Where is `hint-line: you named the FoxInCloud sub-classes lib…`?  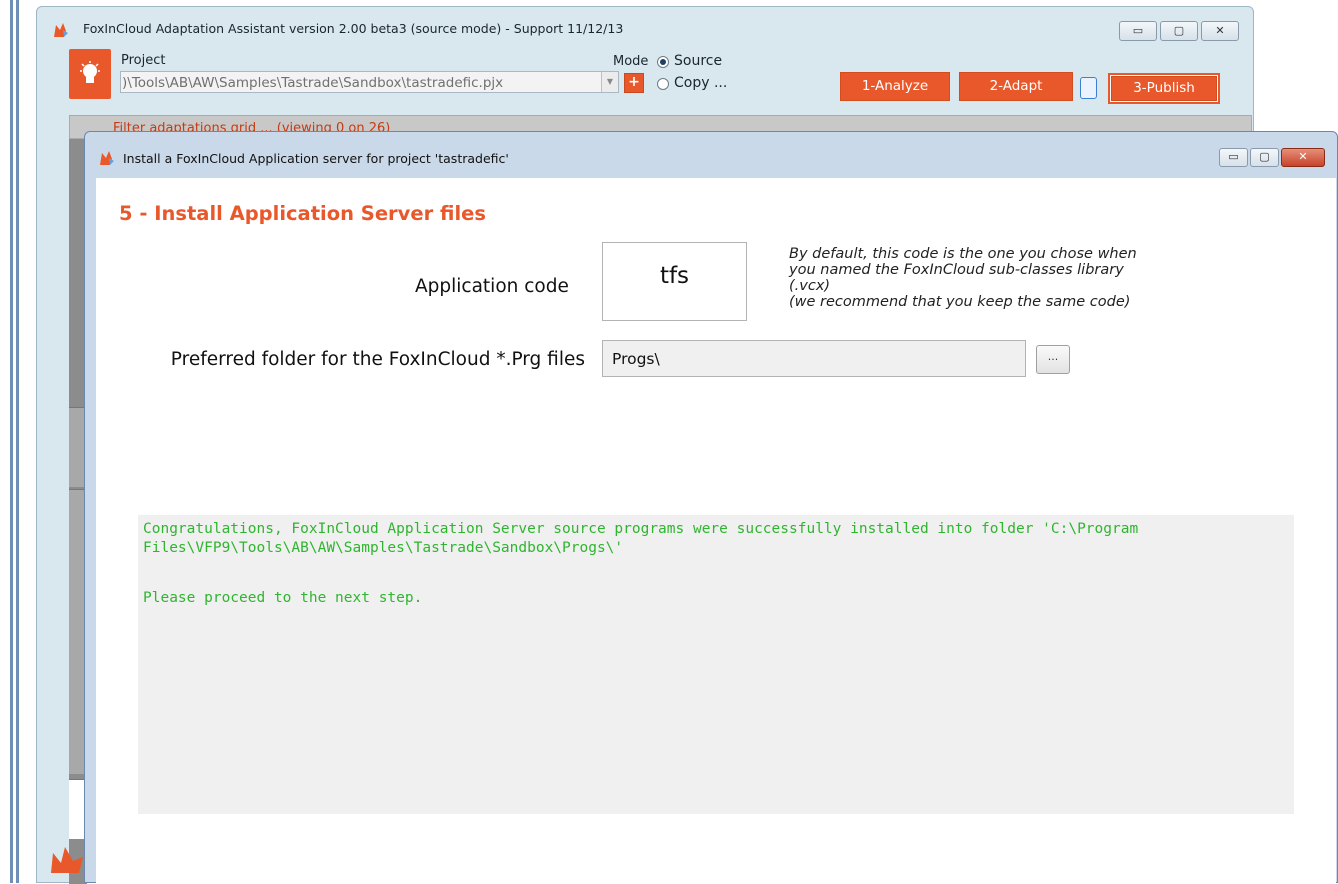 hint-line: you named the FoxInCloud sub-classes lib… is located at coordinates (956, 270).